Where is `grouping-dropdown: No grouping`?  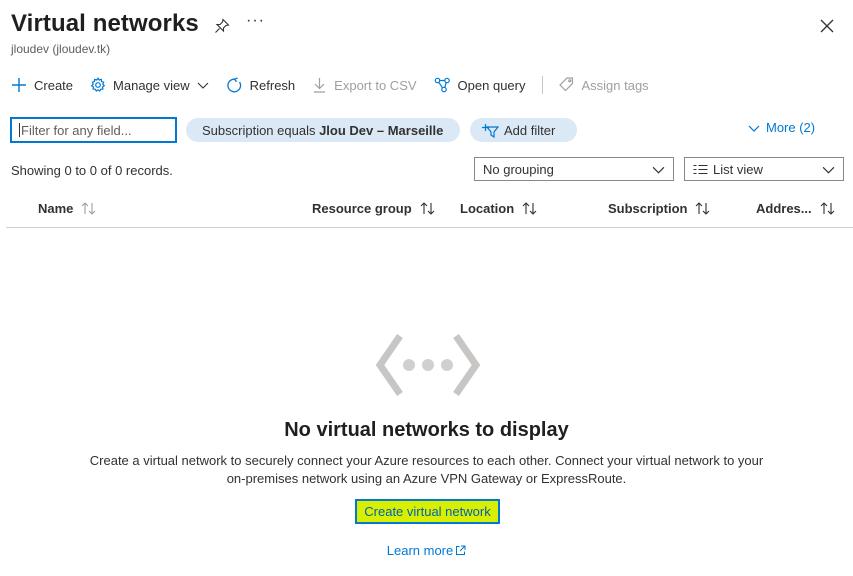
grouping-dropdown: No grouping is located at coordinates (574, 169).